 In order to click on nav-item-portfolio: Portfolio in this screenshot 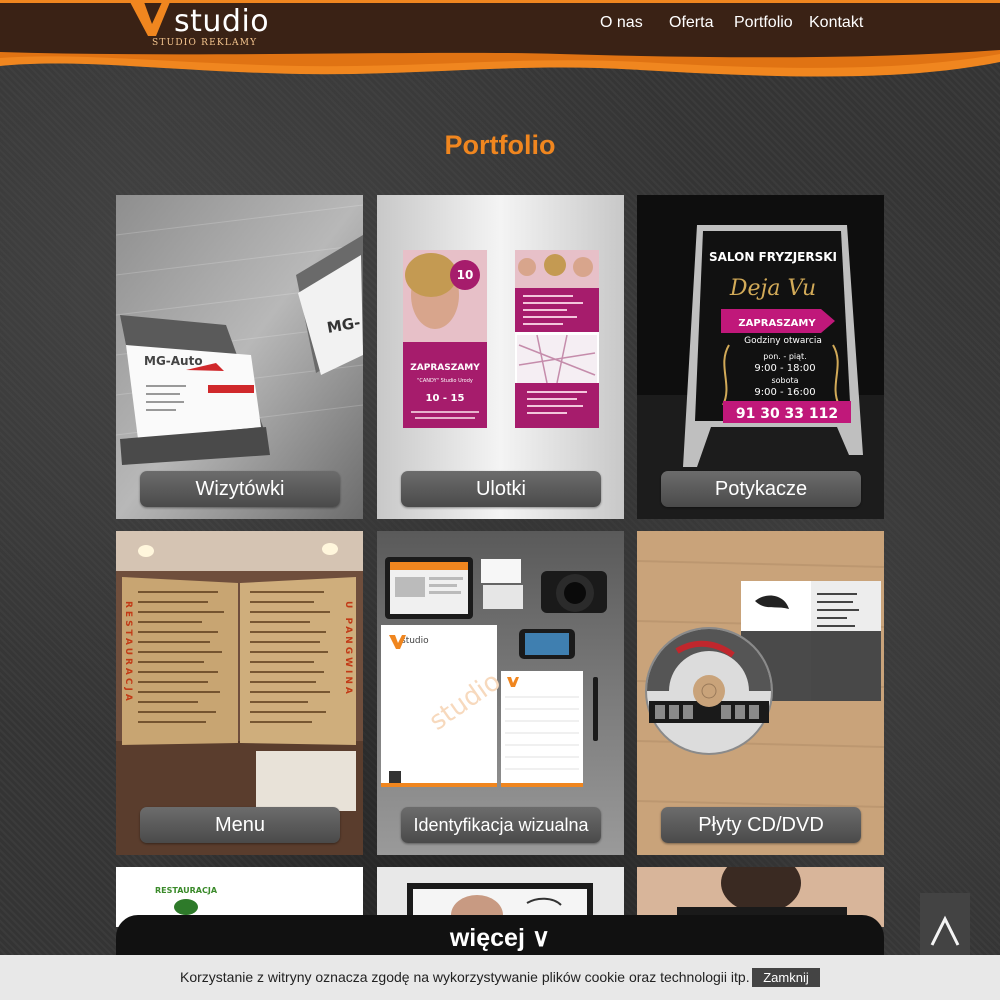, I will do `click(763, 23)`.